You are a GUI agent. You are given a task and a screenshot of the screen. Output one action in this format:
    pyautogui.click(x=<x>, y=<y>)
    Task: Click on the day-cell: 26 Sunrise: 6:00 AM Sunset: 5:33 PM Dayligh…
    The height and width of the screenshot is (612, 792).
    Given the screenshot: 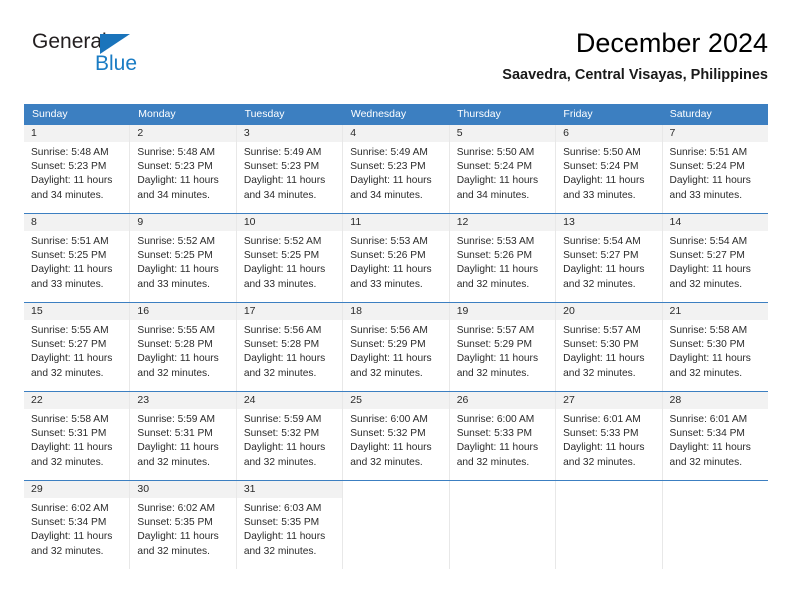 What is the action you would take?
    pyautogui.click(x=503, y=436)
    